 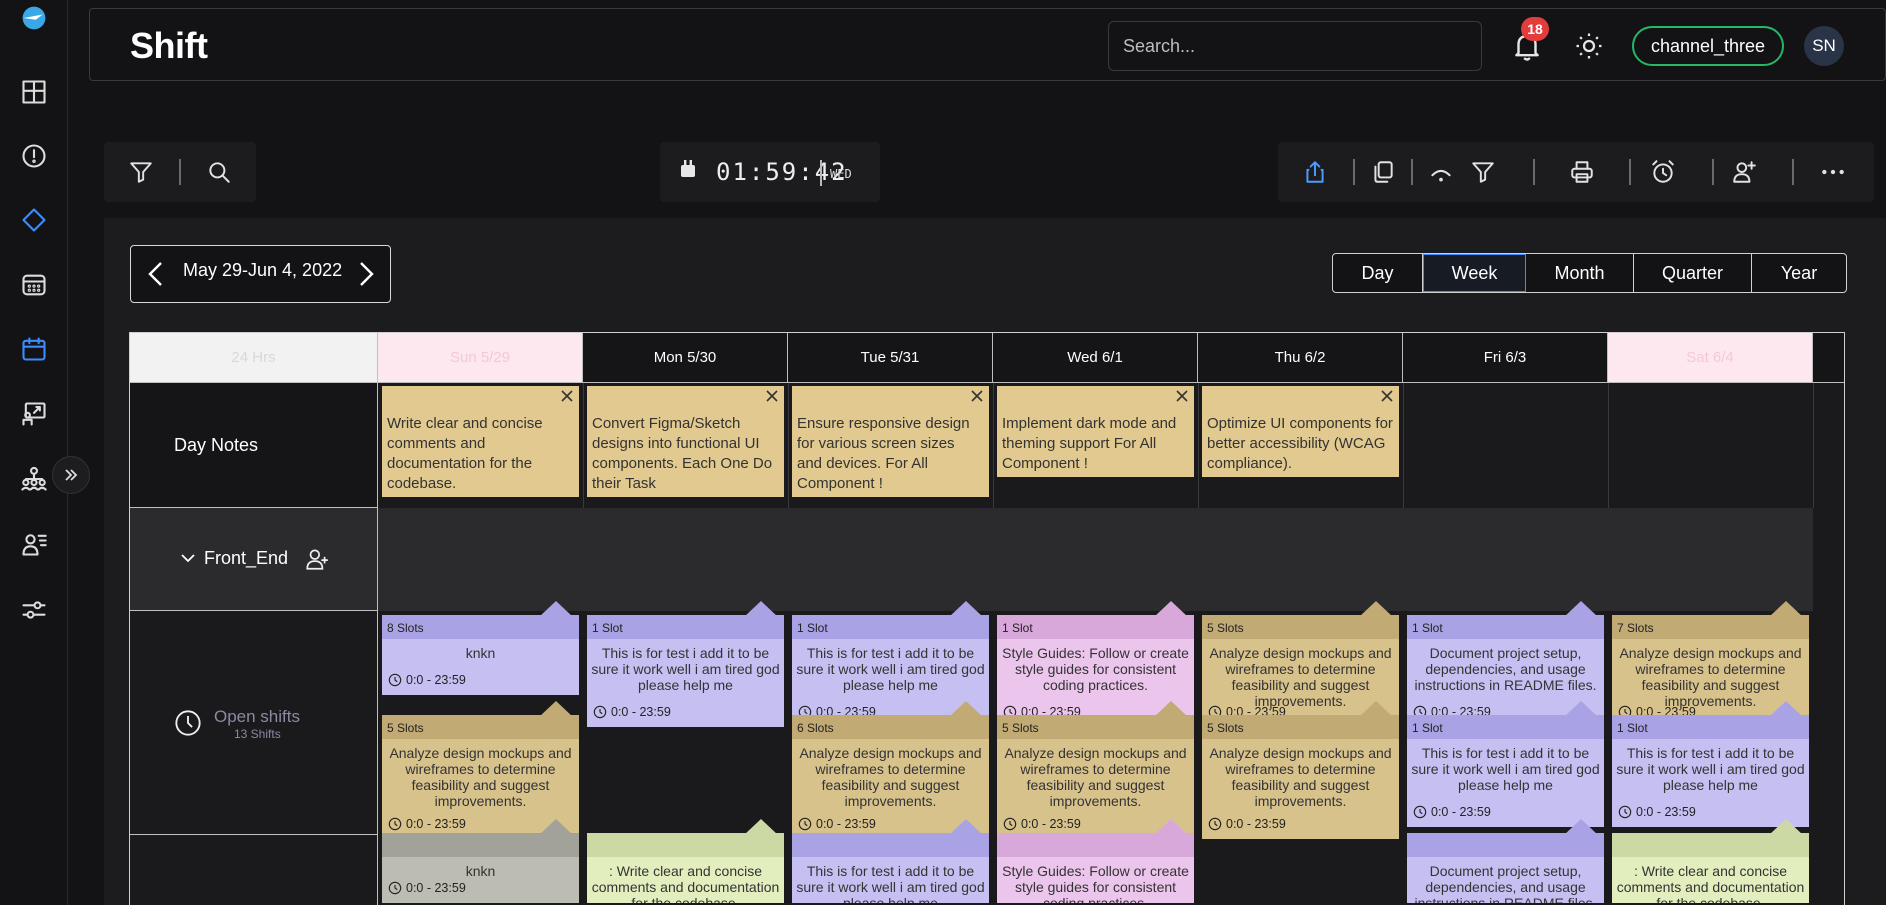 What do you see at coordinates (821, 173) in the screenshot?
I see `clock-divider` at bounding box center [821, 173].